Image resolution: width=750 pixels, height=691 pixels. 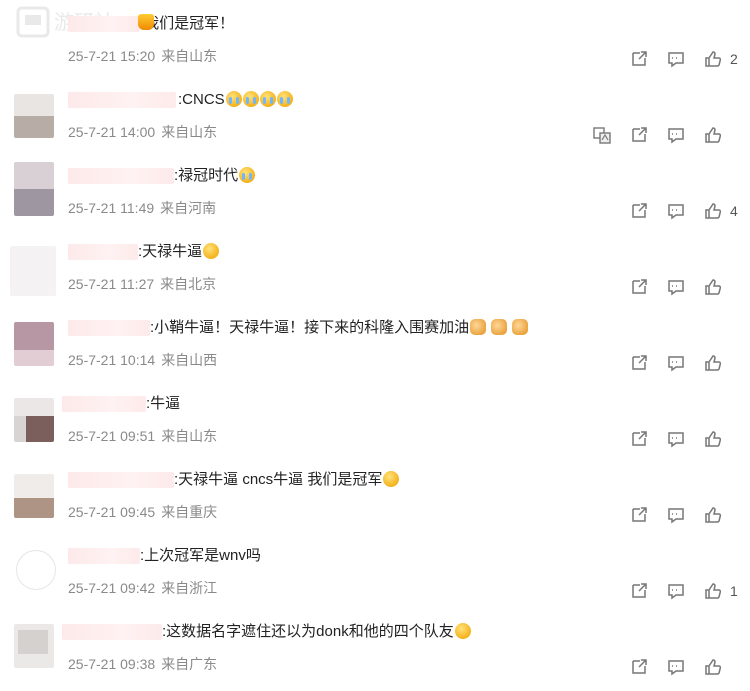 What do you see at coordinates (375, 577) in the screenshot?
I see `comment-item: :上次冠军是wnv吗 25-7-21 09:42 来自浙江 1` at bounding box center [375, 577].